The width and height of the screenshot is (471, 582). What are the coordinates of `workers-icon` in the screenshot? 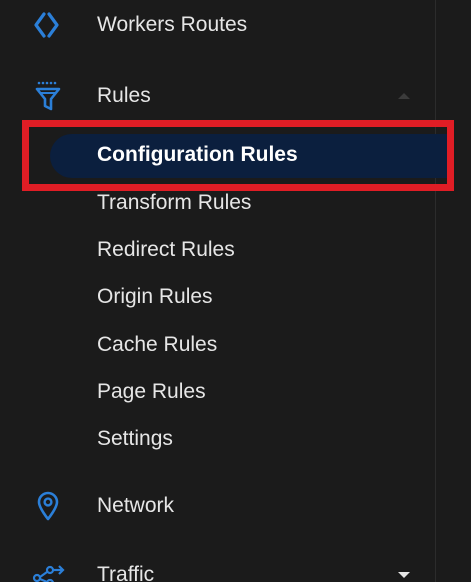 It's located at (48, 25).